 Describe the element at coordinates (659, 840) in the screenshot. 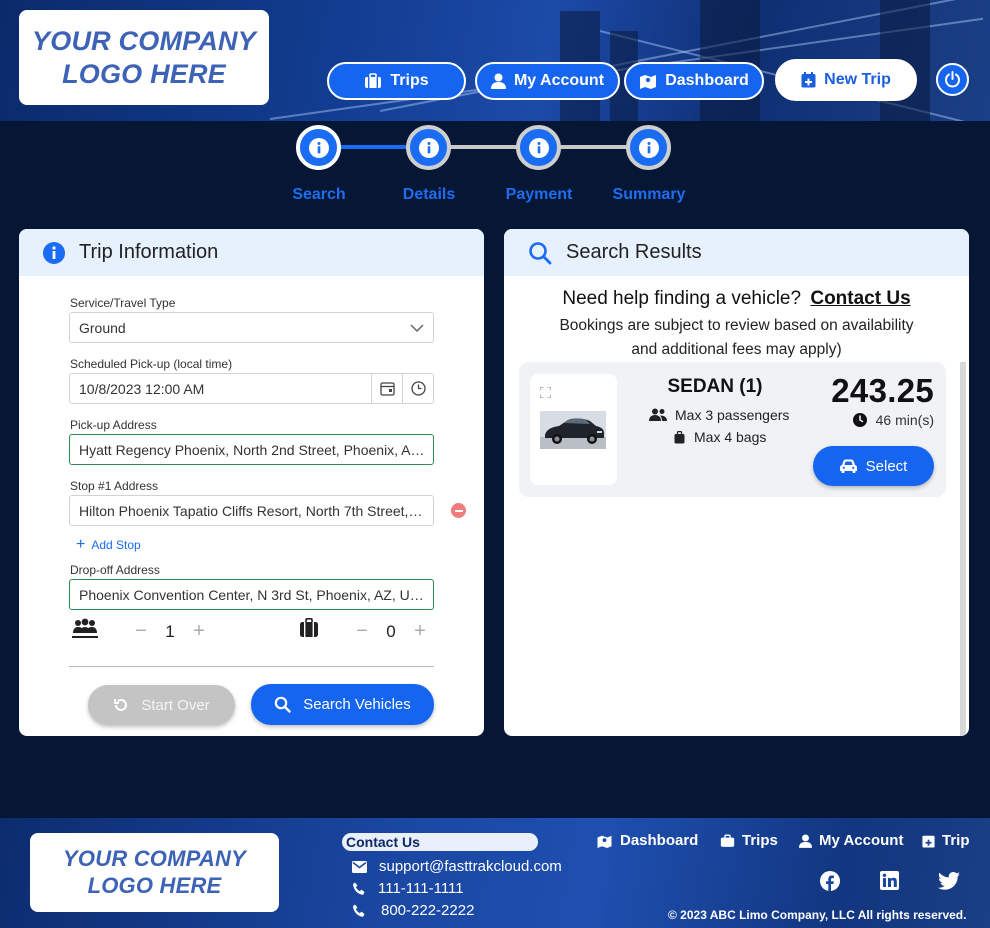

I see `footer-link-dashboard-label: Dashboard` at that location.